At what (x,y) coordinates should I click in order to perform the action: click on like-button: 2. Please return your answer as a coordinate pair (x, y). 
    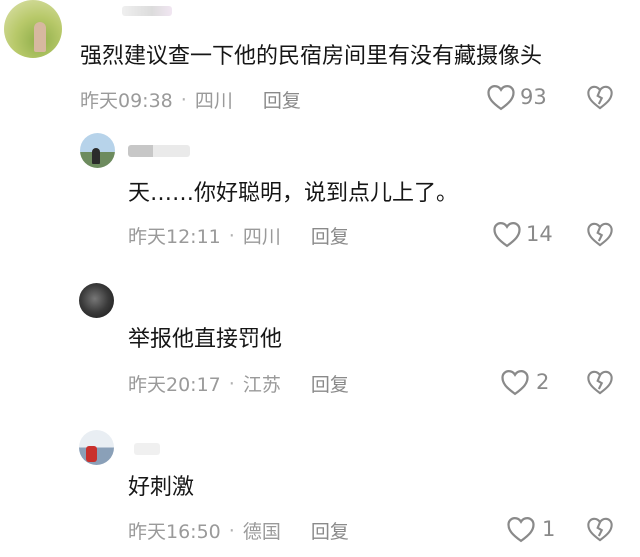
    Looking at the image, I should click on (524, 382).